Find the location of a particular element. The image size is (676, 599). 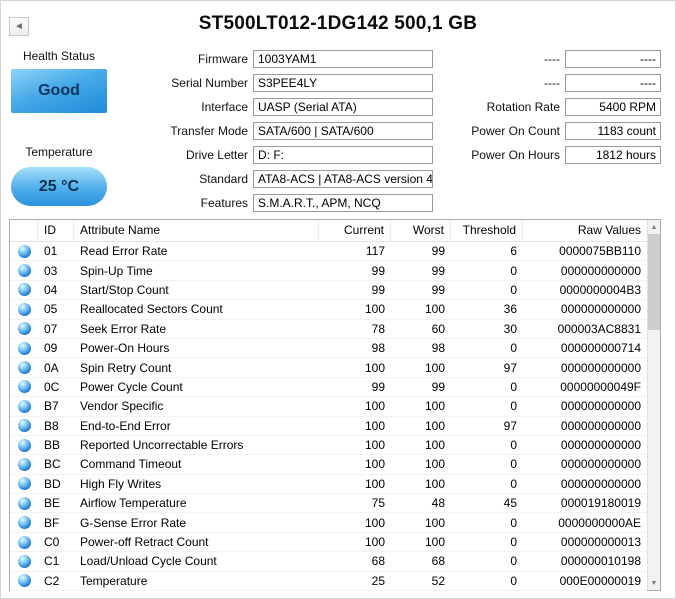

temperature-badge: 25 °C is located at coordinates (59, 186).